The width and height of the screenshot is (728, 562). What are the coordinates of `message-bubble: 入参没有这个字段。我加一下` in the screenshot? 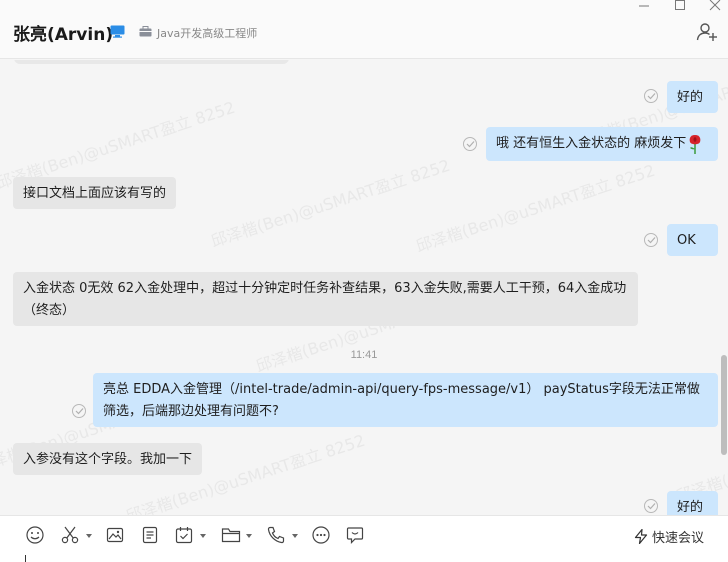 It's located at (107, 459).